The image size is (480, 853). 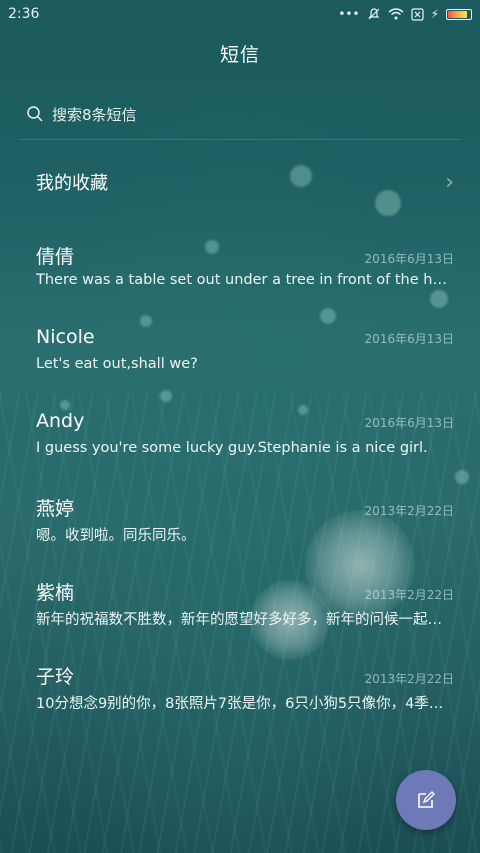 I want to click on wifi-icon, so click(x=396, y=14).